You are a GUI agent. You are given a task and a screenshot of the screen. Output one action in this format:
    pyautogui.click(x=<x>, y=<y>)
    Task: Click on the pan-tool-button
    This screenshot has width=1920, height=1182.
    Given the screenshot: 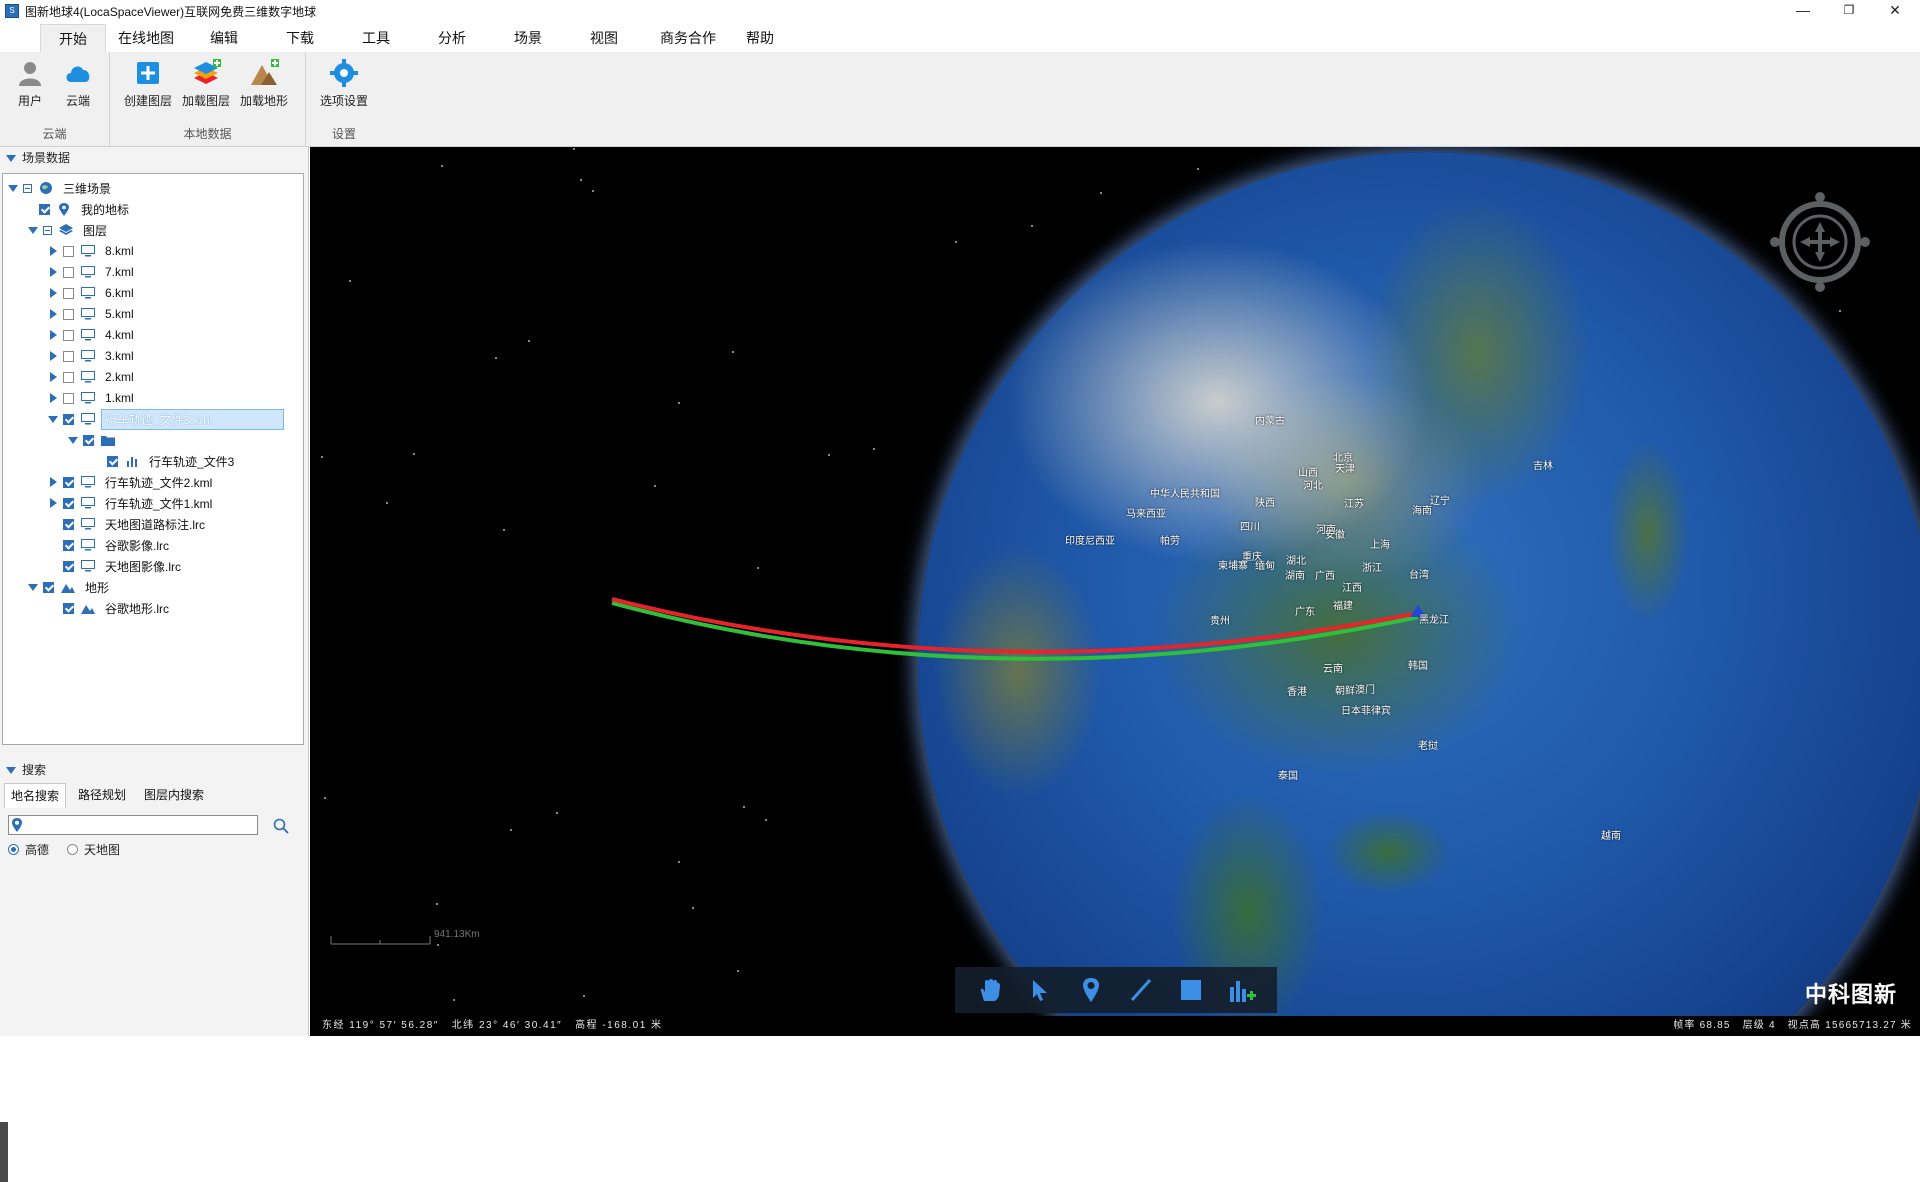 What is the action you would take?
    pyautogui.click(x=990, y=990)
    